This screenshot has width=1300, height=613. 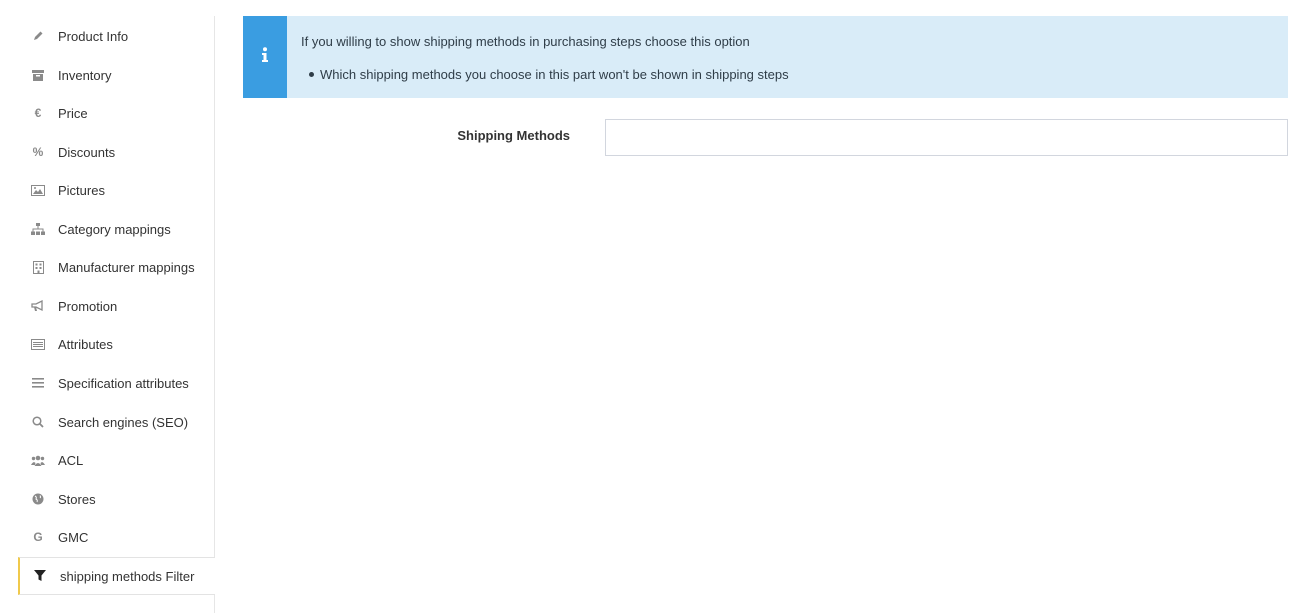 I want to click on sidebar-item-gmc: G GMC, so click(x=116, y=537).